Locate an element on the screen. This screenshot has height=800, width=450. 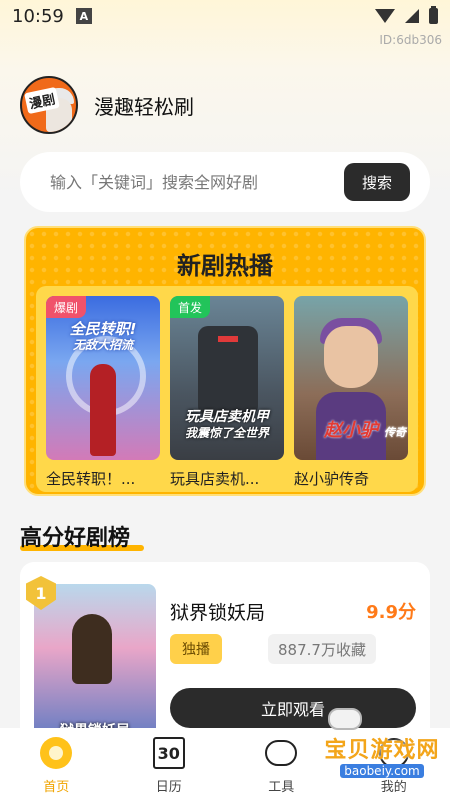
battery-icon is located at coordinates (433, 15).